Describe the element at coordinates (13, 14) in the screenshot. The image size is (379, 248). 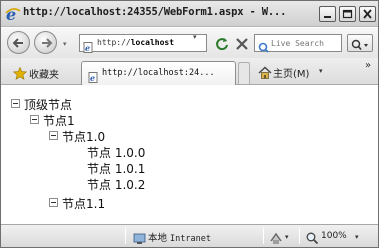
I see `ie-icon: e` at that location.